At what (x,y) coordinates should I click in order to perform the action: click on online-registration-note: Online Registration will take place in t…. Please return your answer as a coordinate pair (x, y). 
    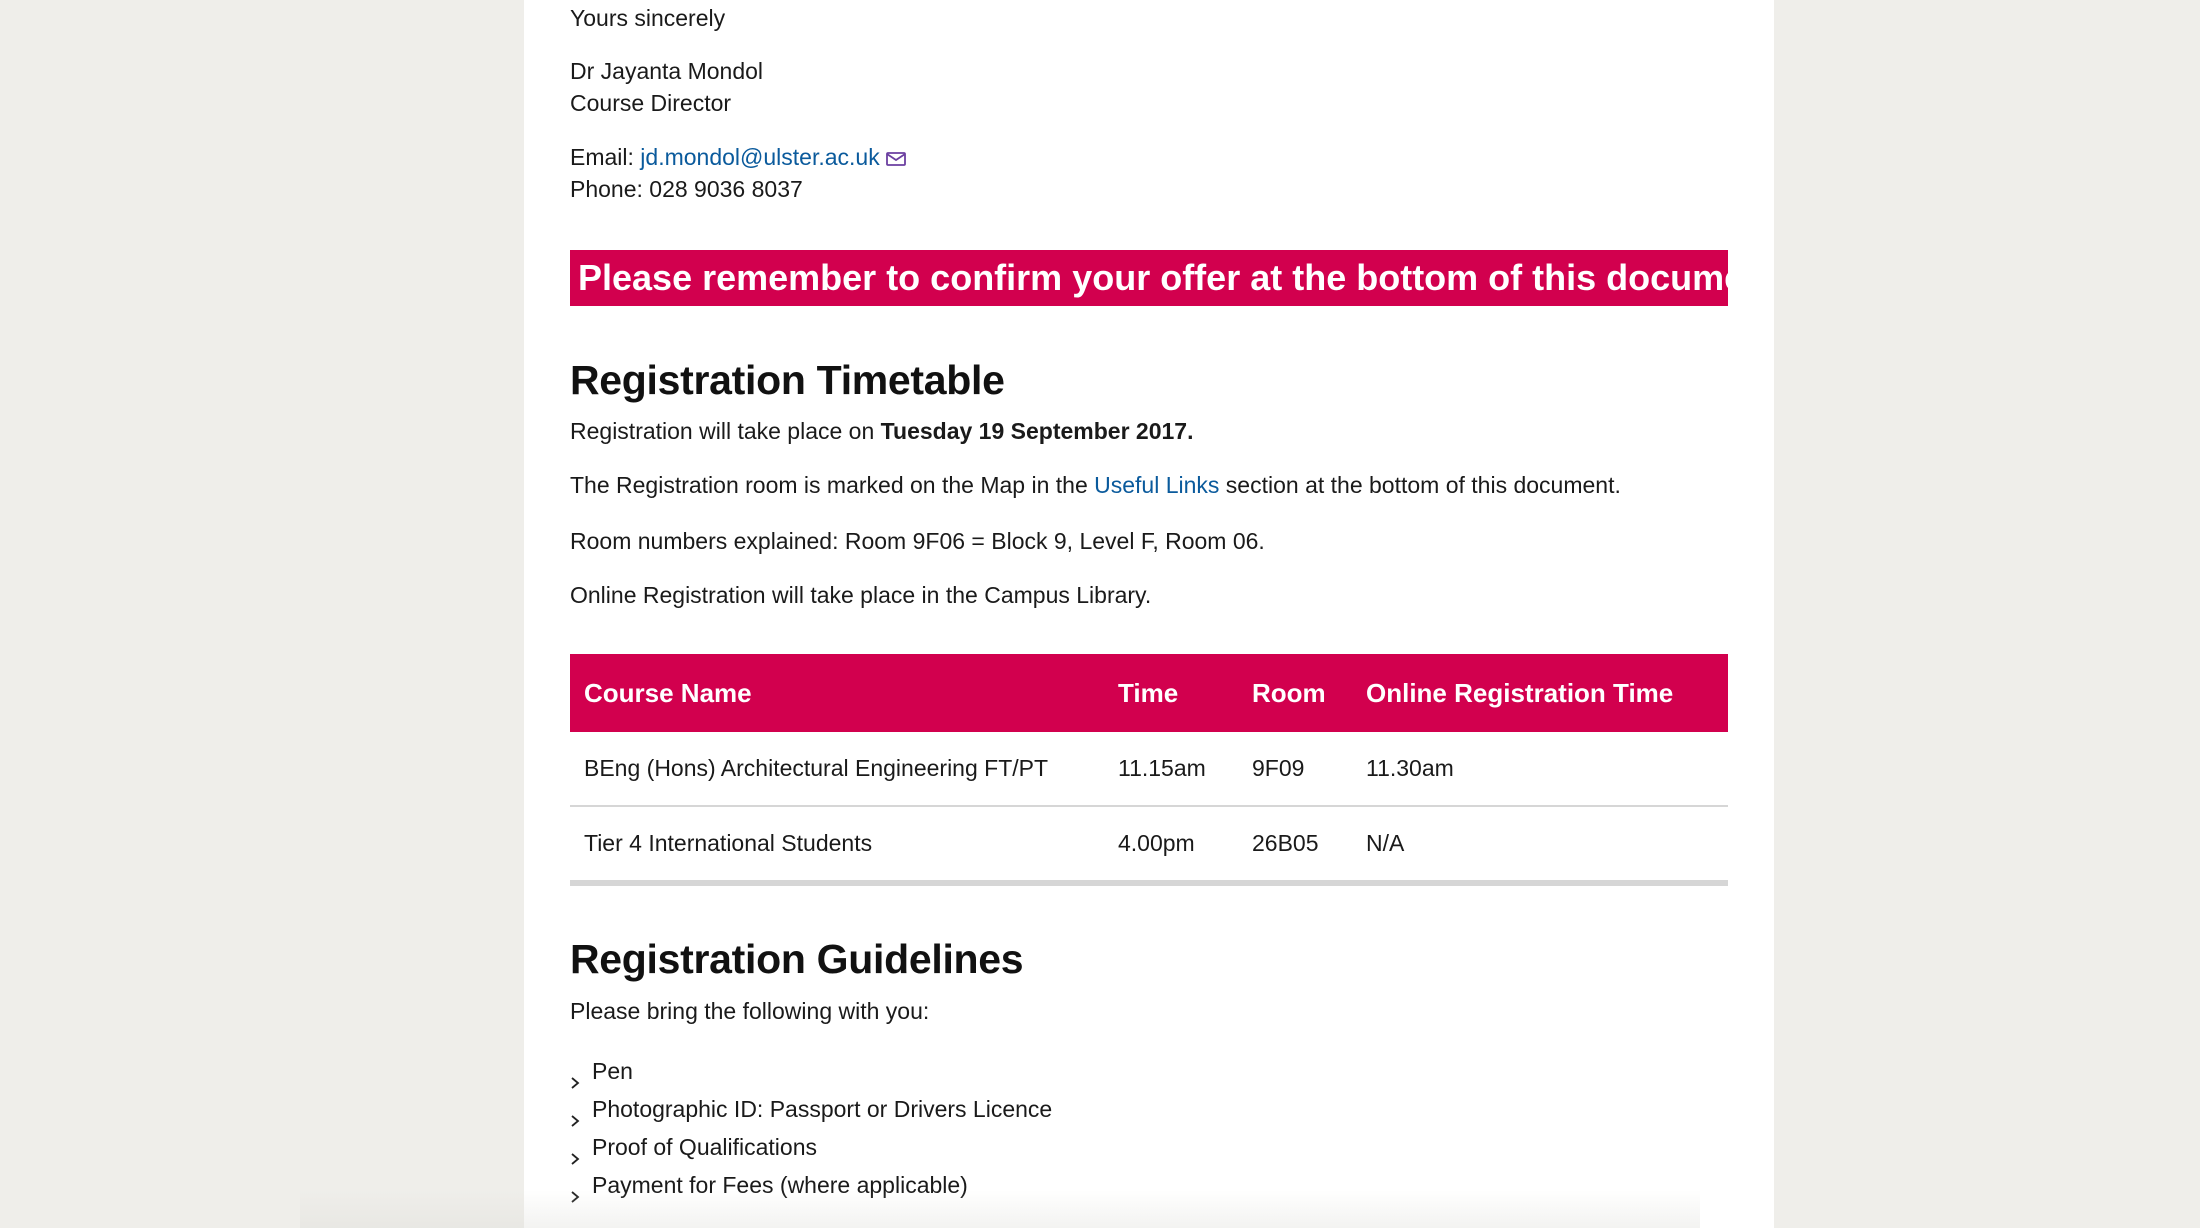
    Looking at the image, I should click on (861, 595).